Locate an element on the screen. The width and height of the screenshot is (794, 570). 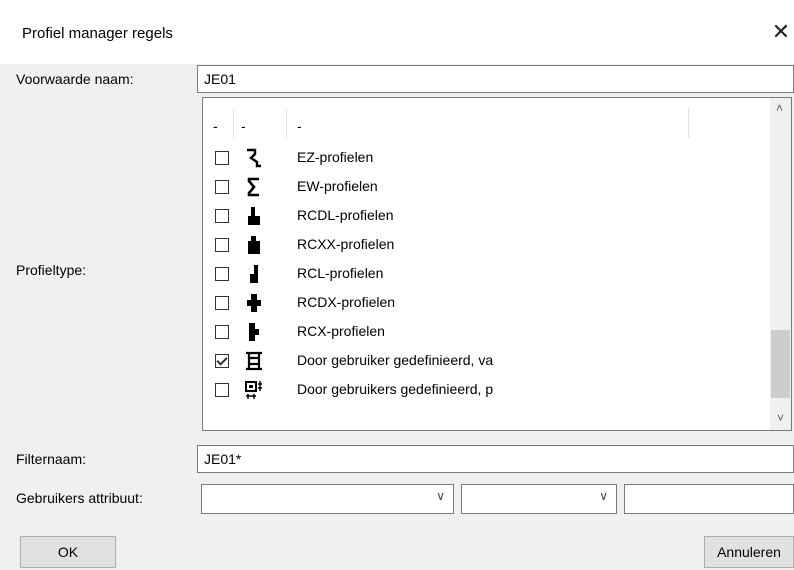
scroll-down-icon: ˅ is located at coordinates (780, 418).